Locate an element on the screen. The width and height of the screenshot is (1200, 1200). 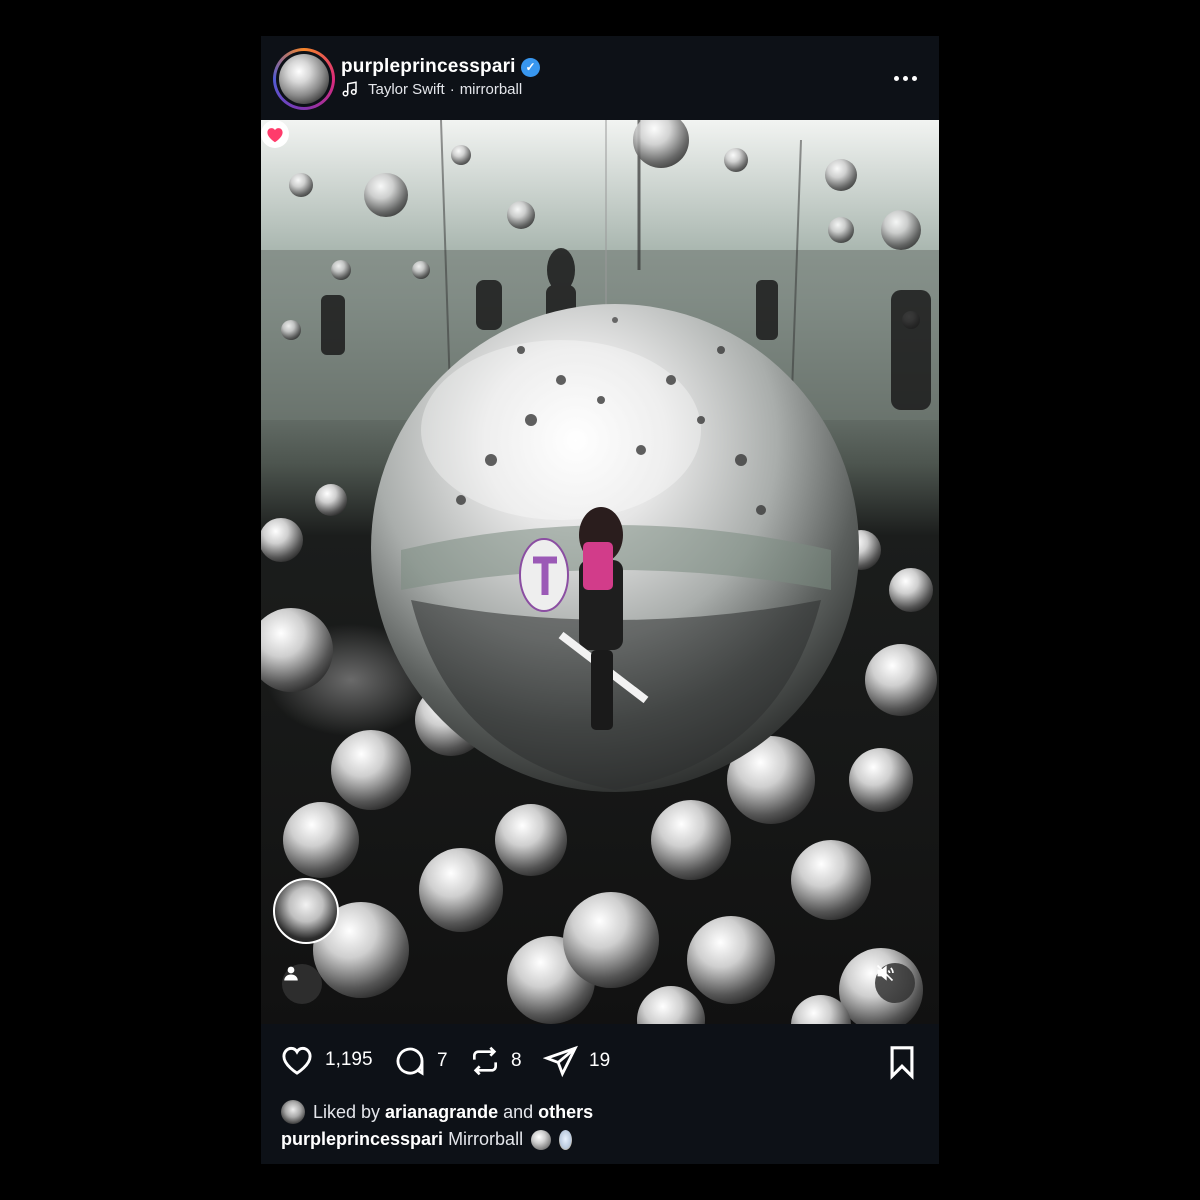
liked-by-user-link: arianagrande is located at coordinates (441, 1112).